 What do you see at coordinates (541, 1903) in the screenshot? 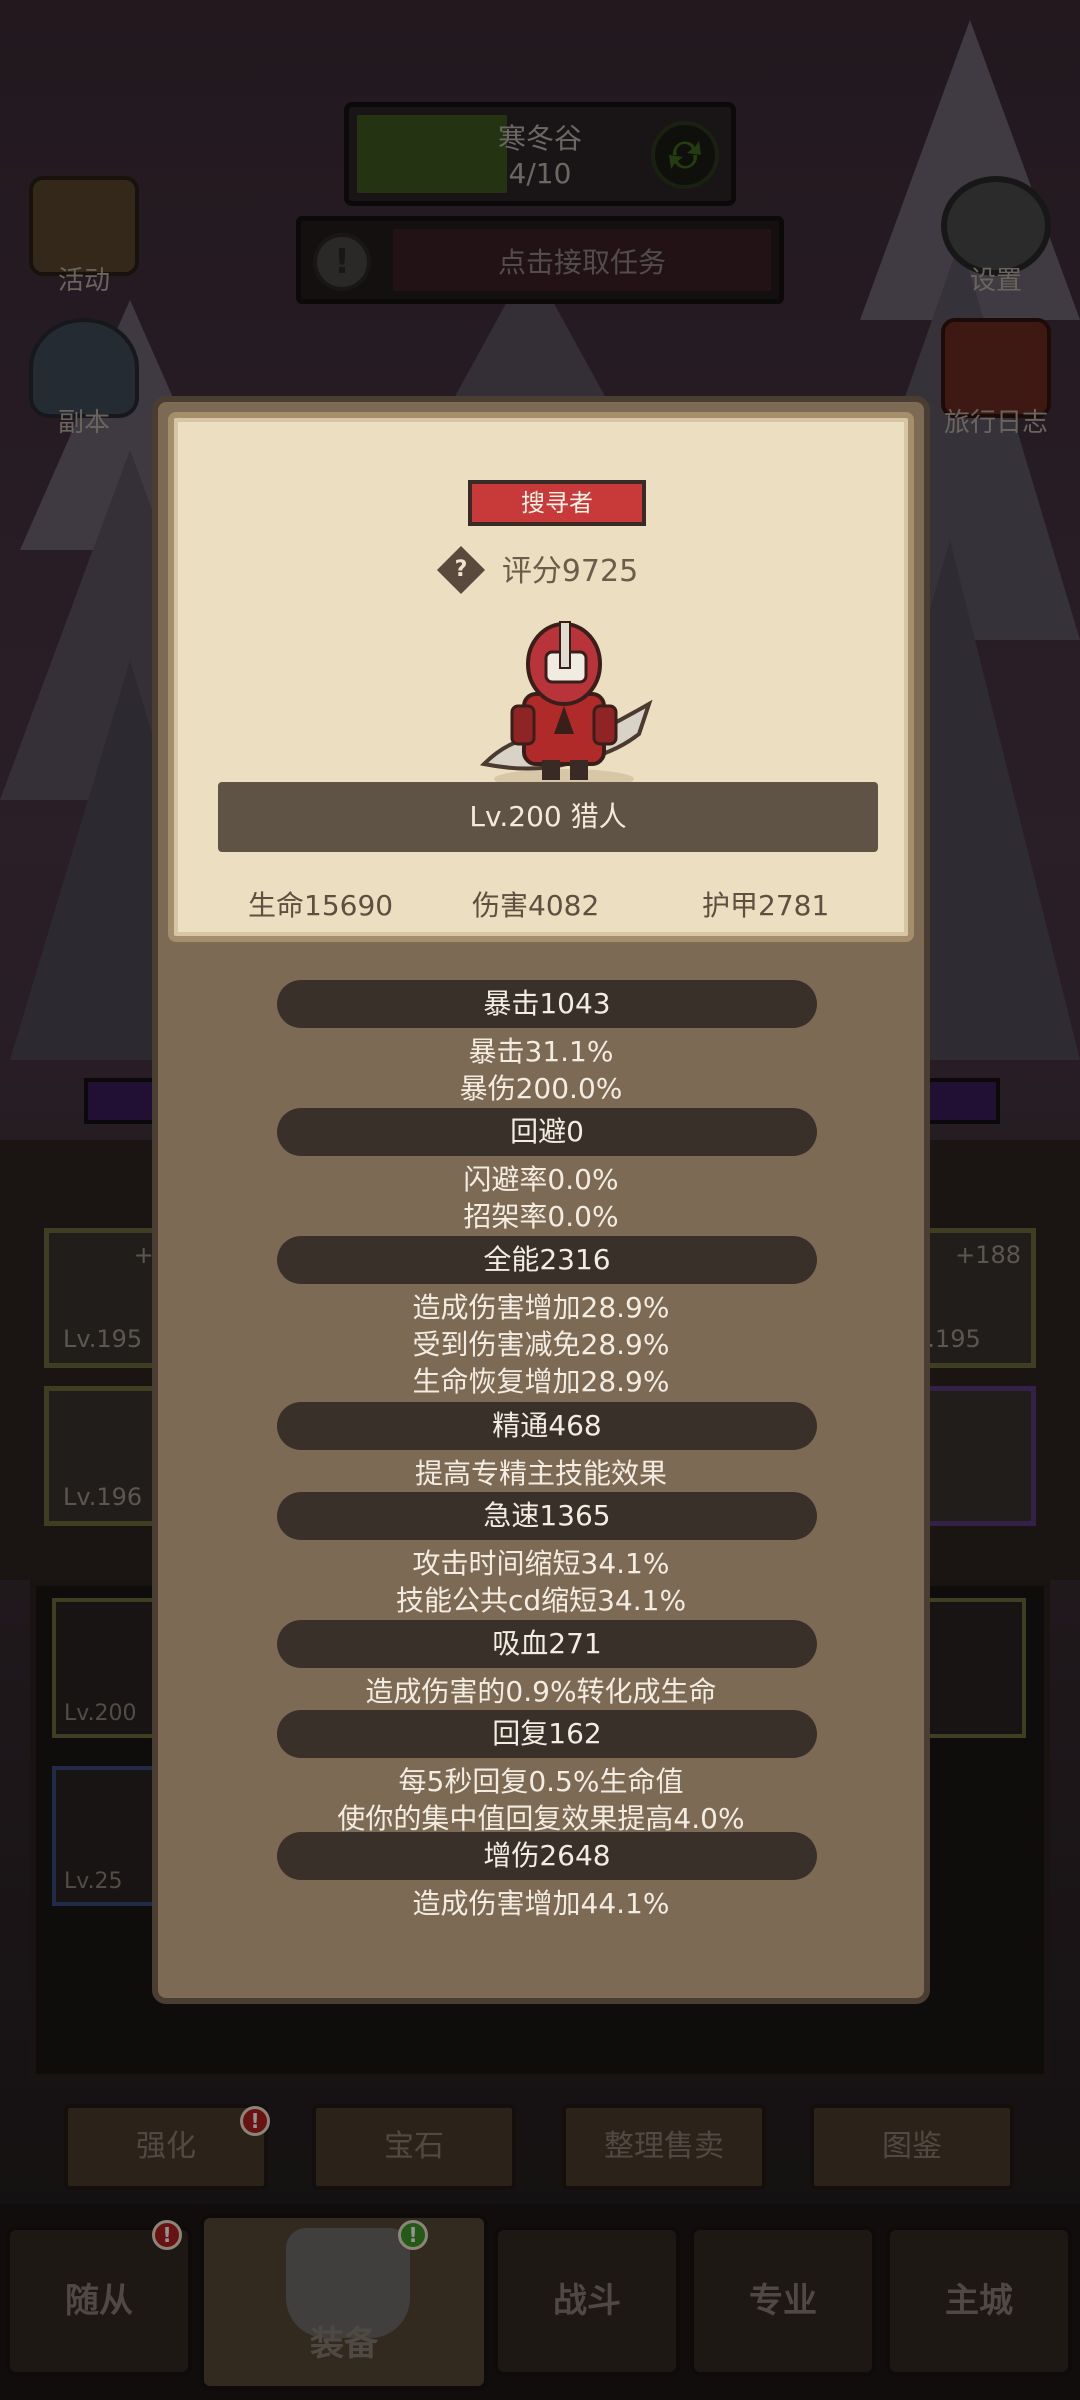
I see `damage-bonus-line: 造成伤害增加44.1%` at bounding box center [541, 1903].